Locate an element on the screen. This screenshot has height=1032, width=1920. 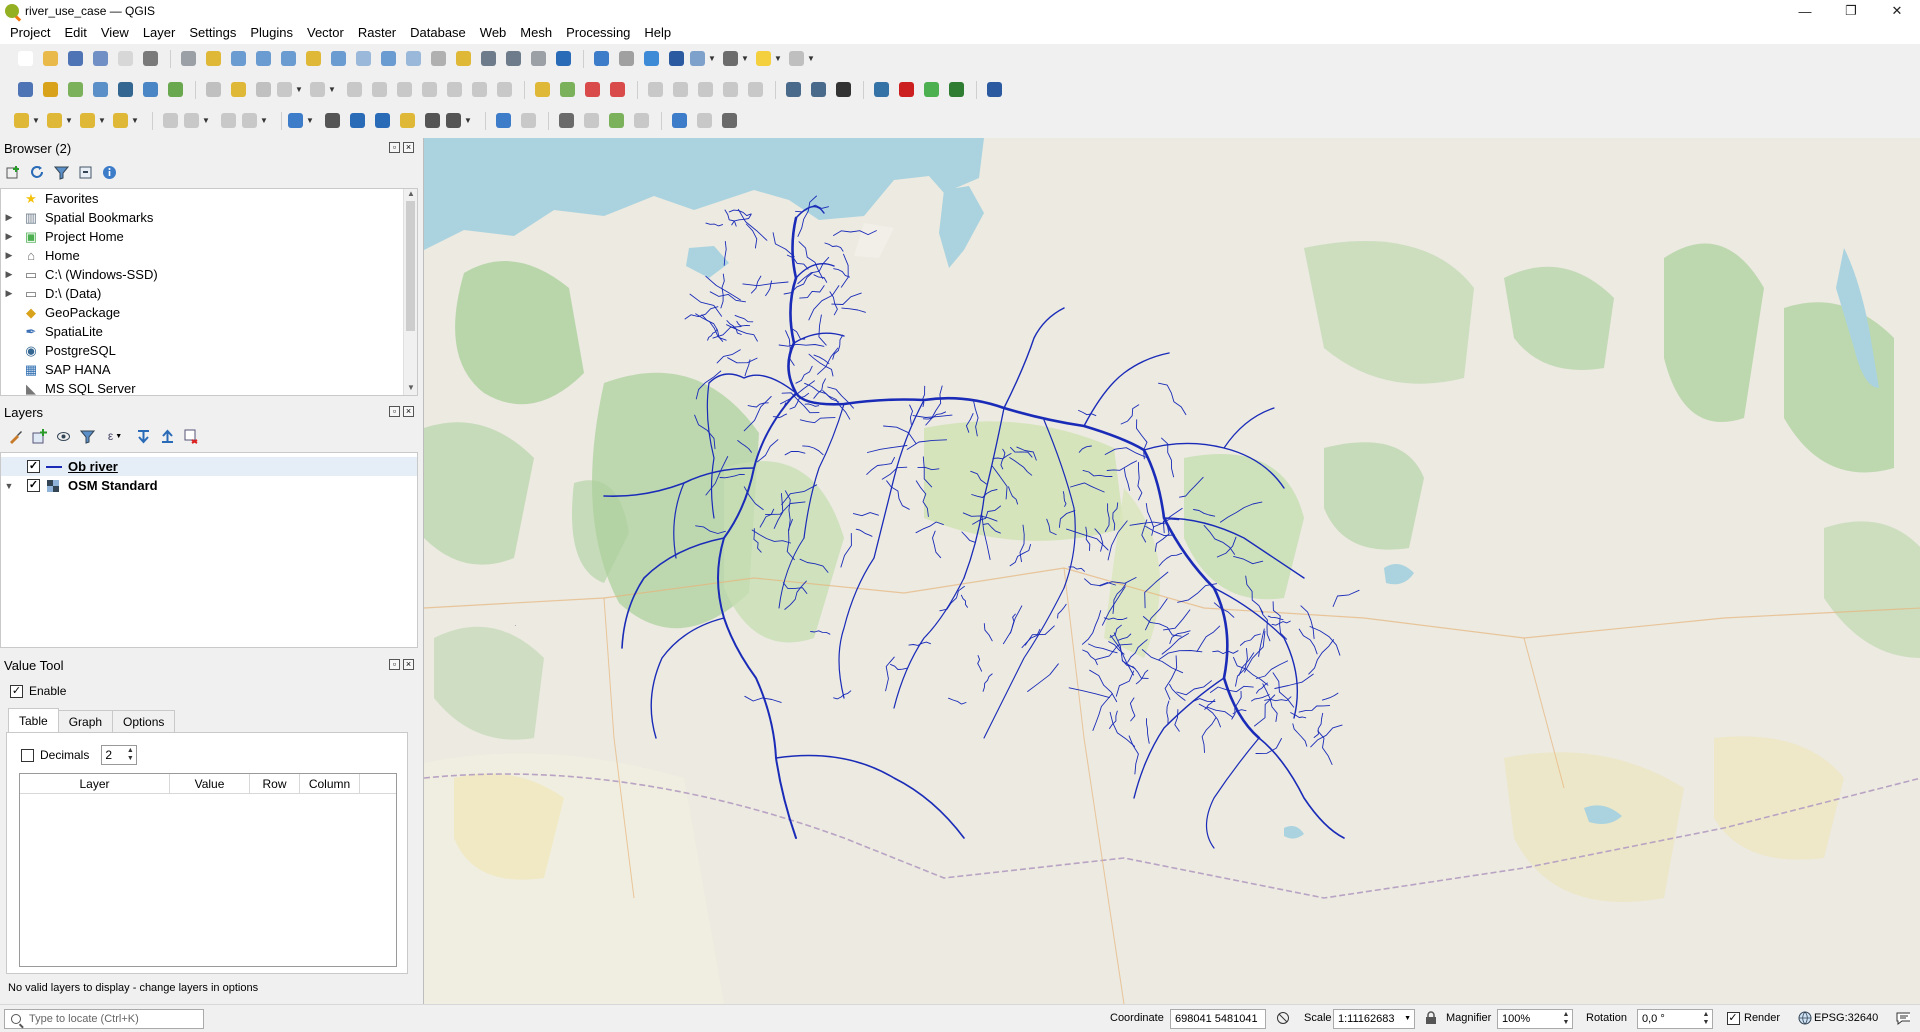
paste-icon is located at coordinates (454, 90).